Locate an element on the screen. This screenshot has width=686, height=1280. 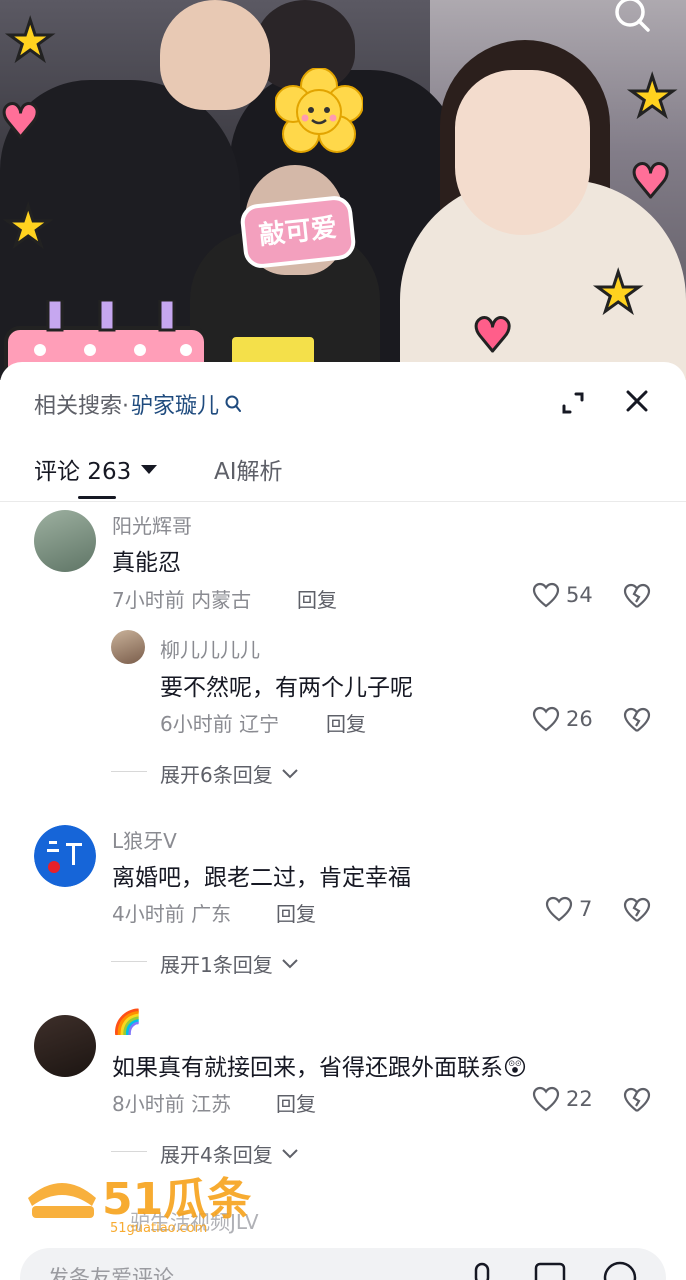
like-count: 22 is located at coordinates (579, 1099).